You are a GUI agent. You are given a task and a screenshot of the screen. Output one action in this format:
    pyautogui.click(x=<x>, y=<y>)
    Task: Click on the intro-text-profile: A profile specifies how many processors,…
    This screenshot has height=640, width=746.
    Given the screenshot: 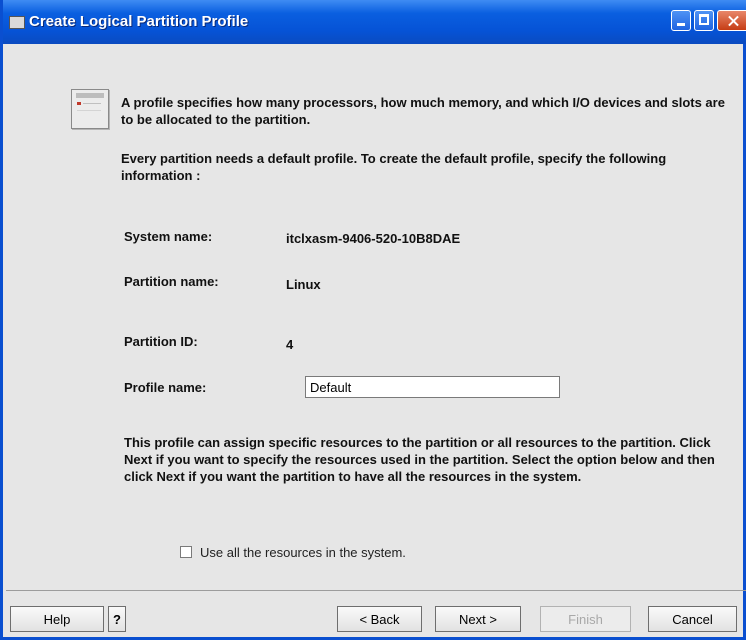 What is the action you would take?
    pyautogui.click(x=423, y=111)
    